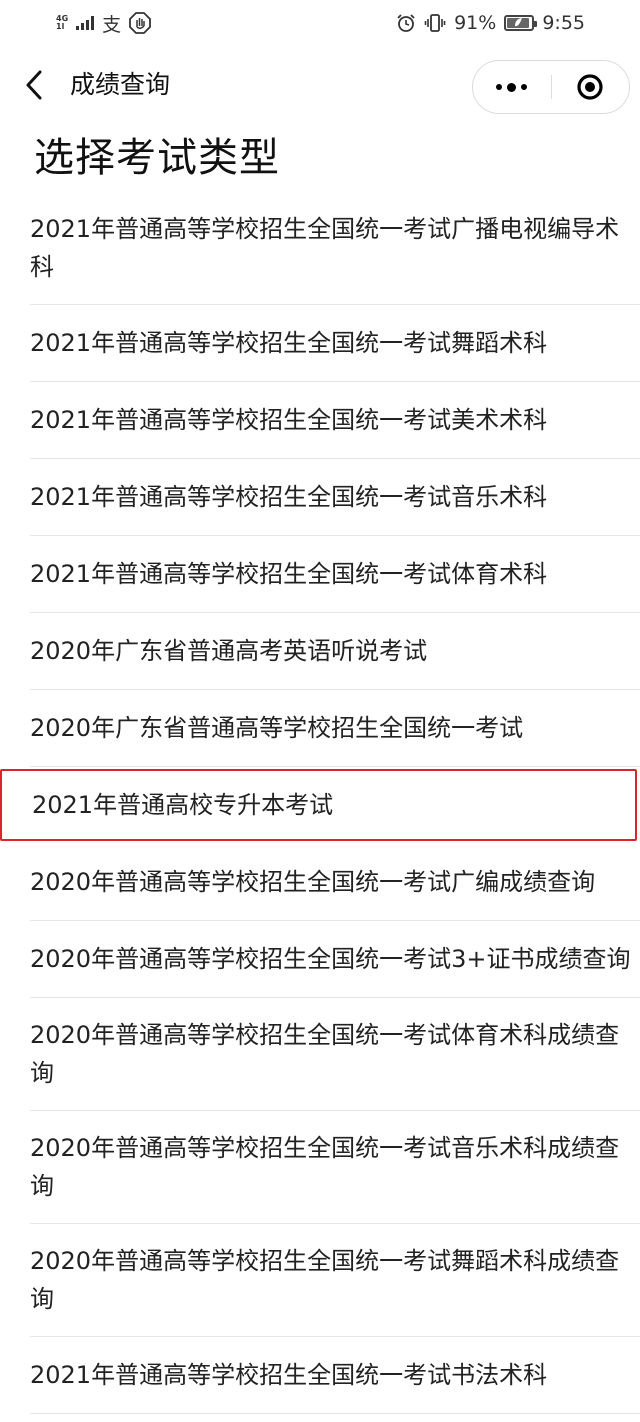 This screenshot has height=1422, width=640. Describe the element at coordinates (330, 959) in the screenshot. I see `exam-item-label: 2020年普通高等学校招生全国统一考试3+证书成绩查询` at that location.